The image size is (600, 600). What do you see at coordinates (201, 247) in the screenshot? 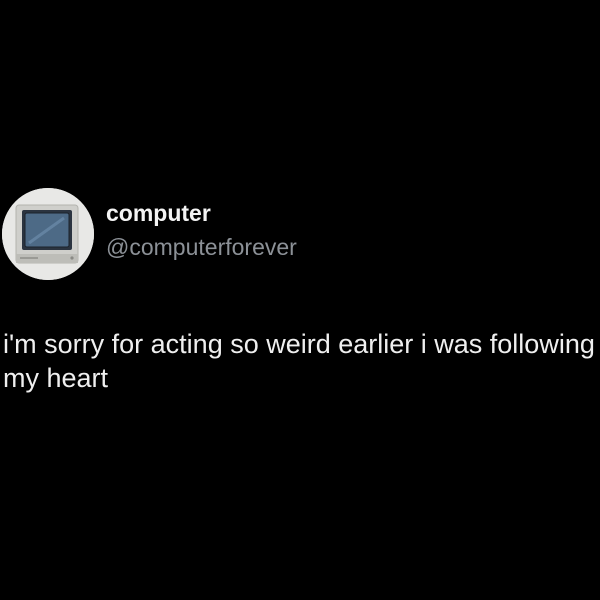
I see `user-handle: @computerforever` at bounding box center [201, 247].